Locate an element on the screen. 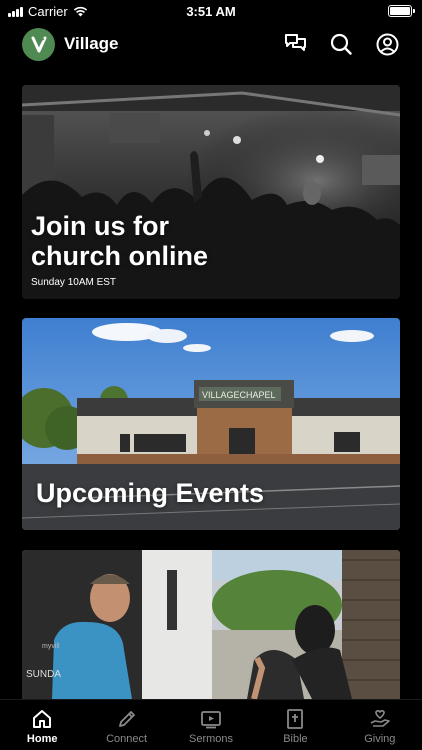 The height and width of the screenshot is (750, 422). chapel-sign-text: VILLAGECHAPEL is located at coordinates (239, 395).